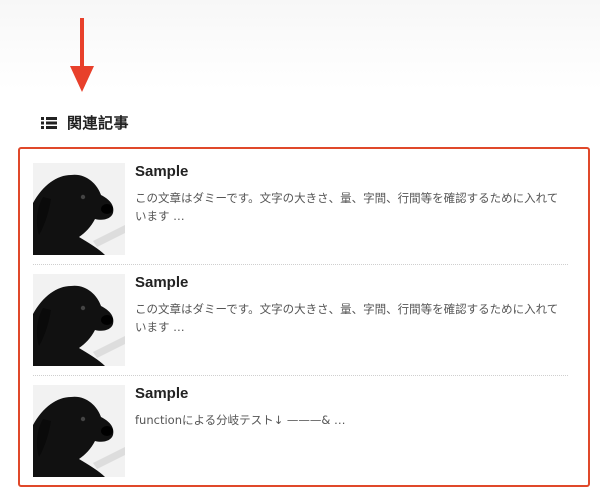 This screenshot has height=493, width=600. I want to click on list-icon, so click(49, 122).